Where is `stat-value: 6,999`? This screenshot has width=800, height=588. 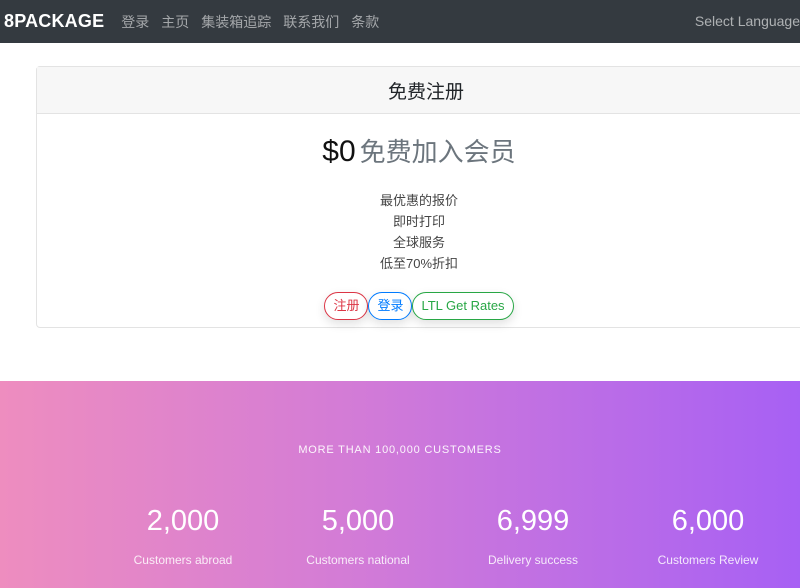 stat-value: 6,999 is located at coordinates (533, 521).